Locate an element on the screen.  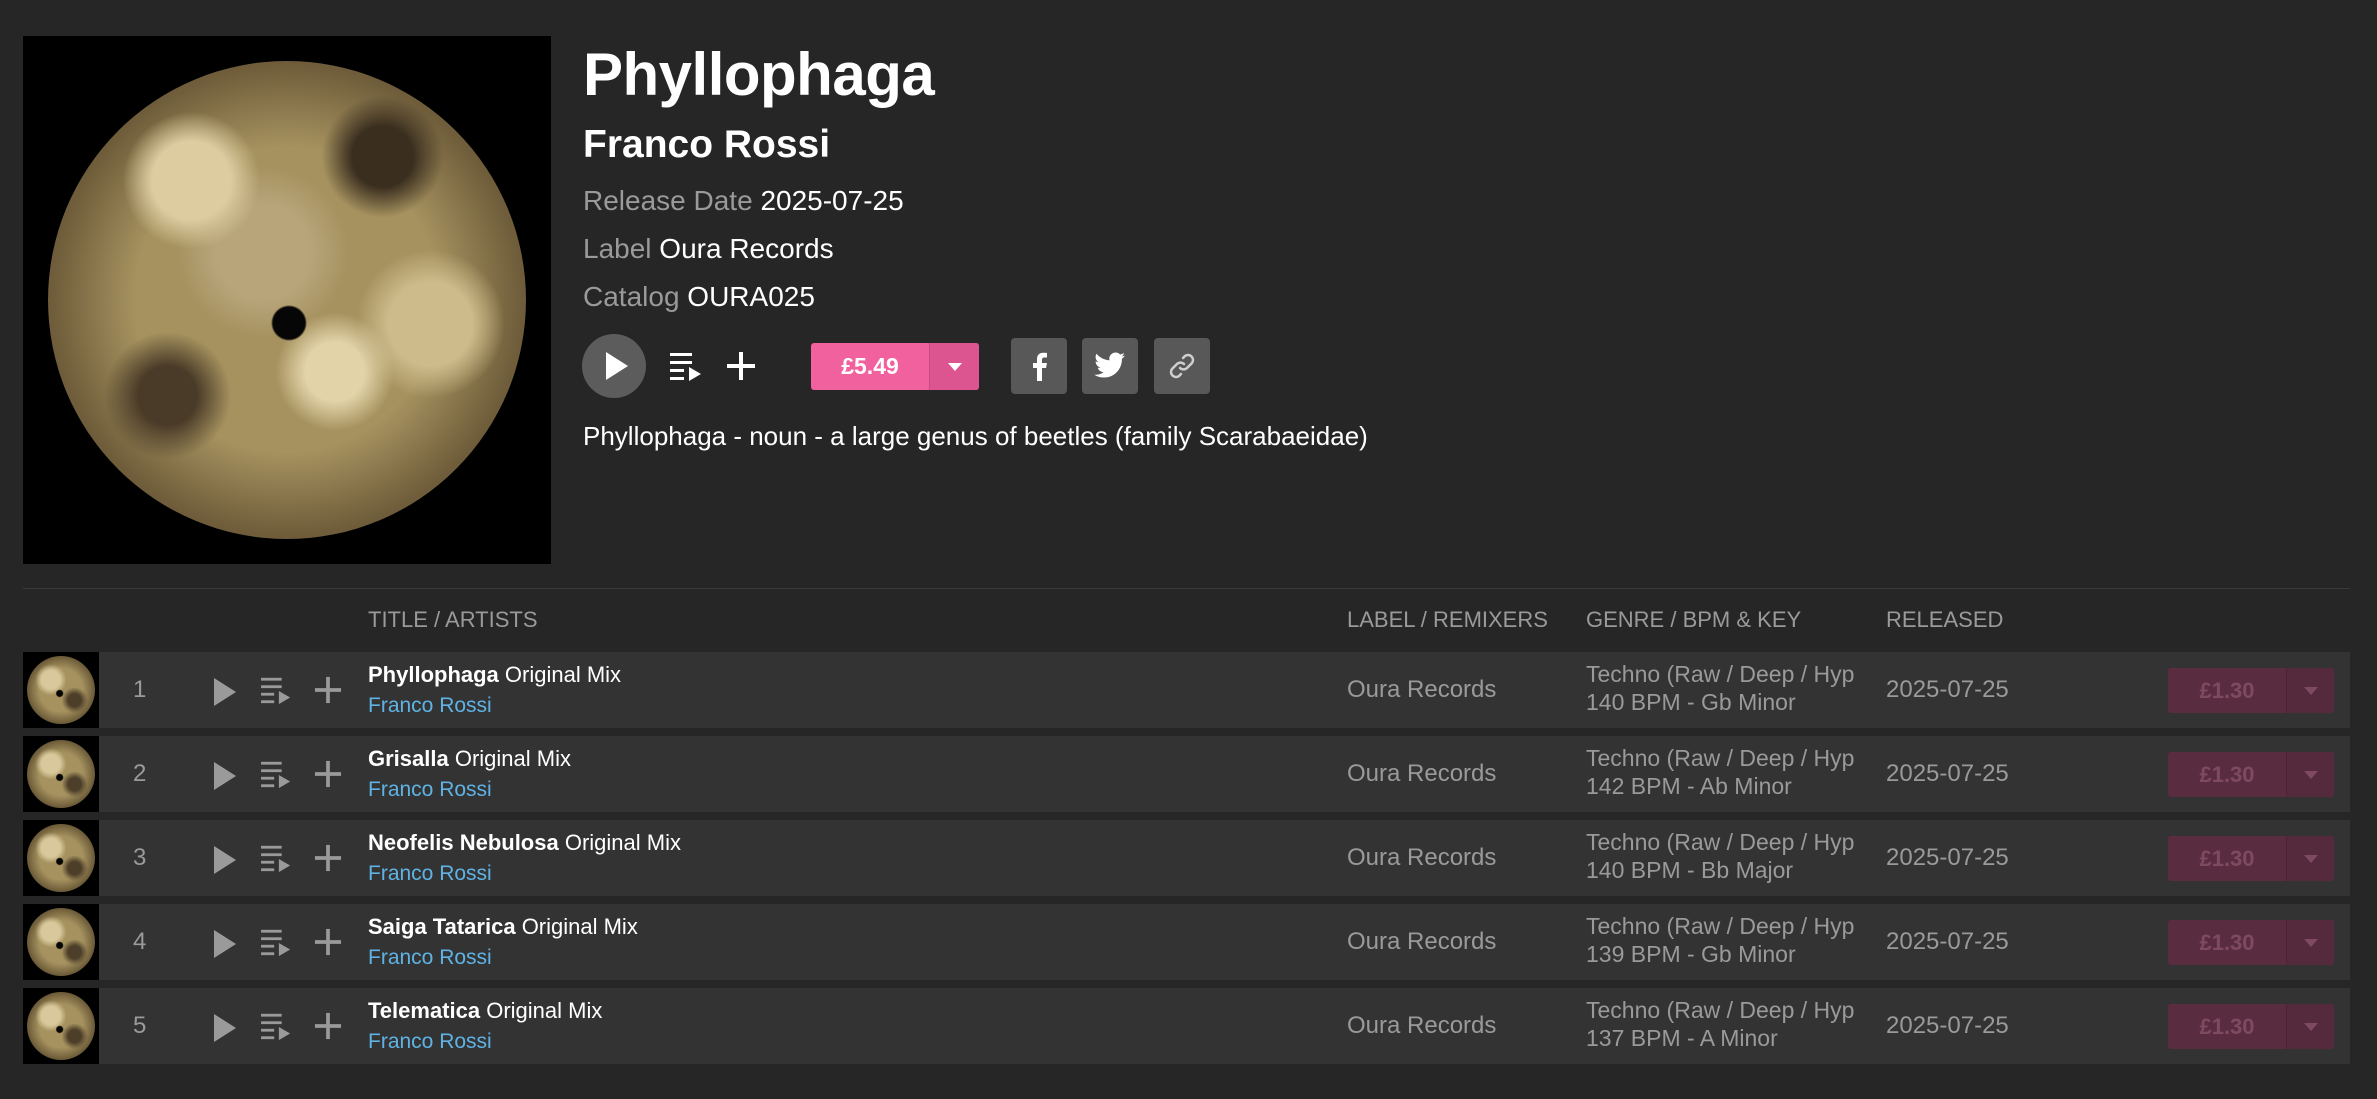
release-price: £5.49 is located at coordinates (870, 366).